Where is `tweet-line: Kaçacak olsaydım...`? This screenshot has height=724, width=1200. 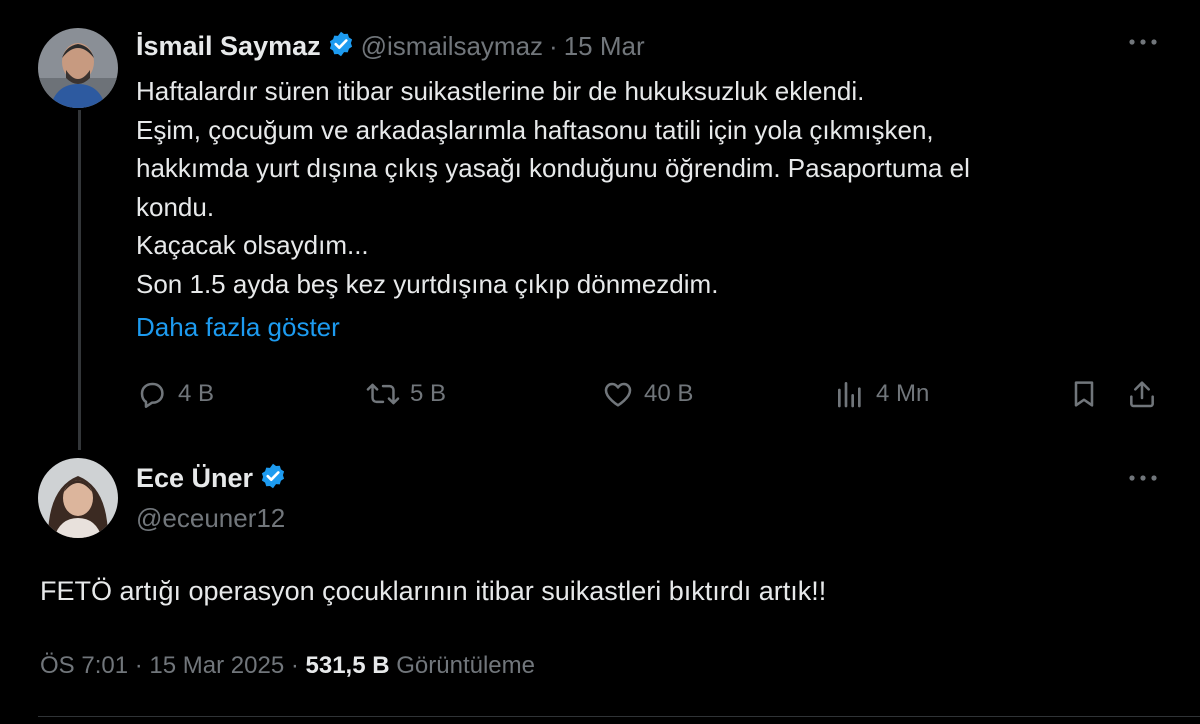
tweet-line: Kaçacak olsaydım... is located at coordinates (252, 245).